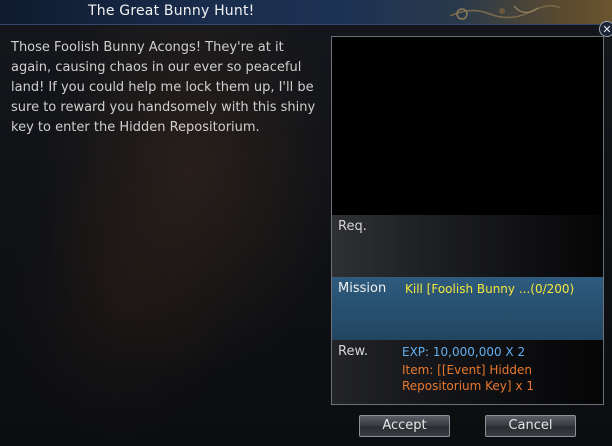 The width and height of the screenshot is (612, 446). Describe the element at coordinates (404, 426) in the screenshot. I see `accept-button: Accept` at that location.